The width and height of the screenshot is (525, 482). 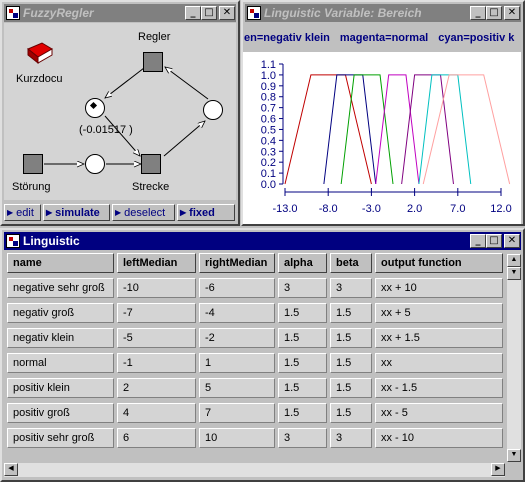 I want to click on table-cell: 10, so click(x=237, y=438).